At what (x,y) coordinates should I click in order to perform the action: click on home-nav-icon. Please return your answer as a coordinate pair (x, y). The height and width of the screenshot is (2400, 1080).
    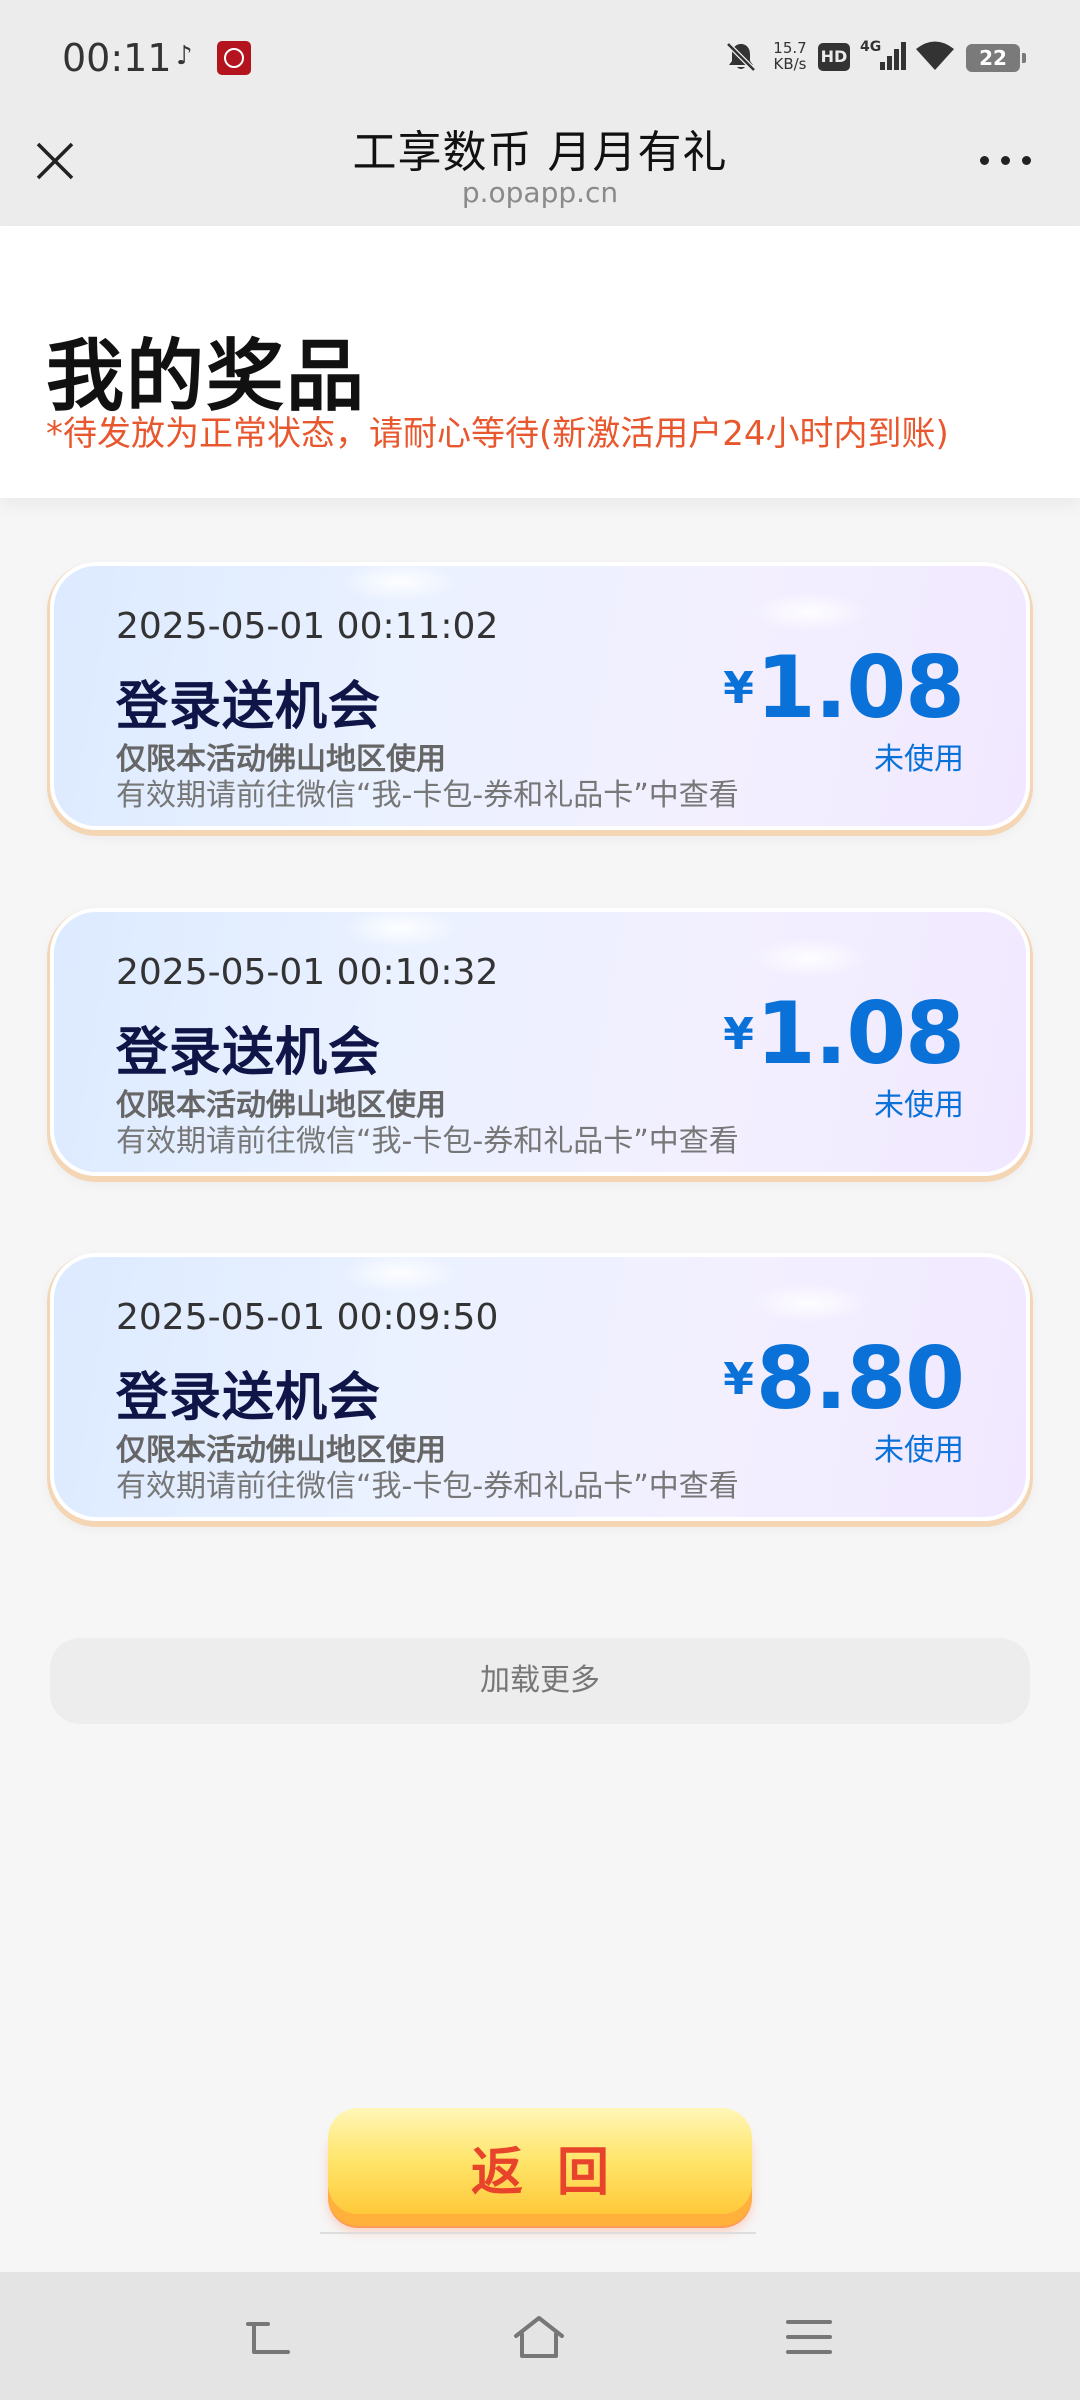
    Looking at the image, I should click on (539, 2337).